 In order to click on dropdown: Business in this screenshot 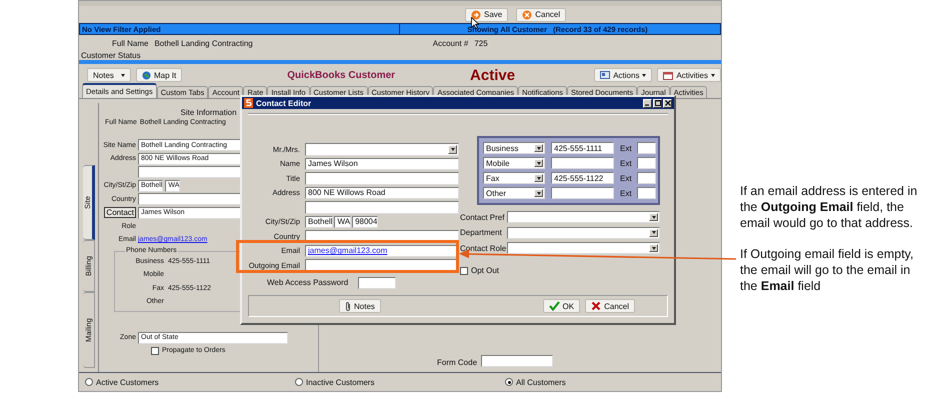, I will do `click(514, 148)`.